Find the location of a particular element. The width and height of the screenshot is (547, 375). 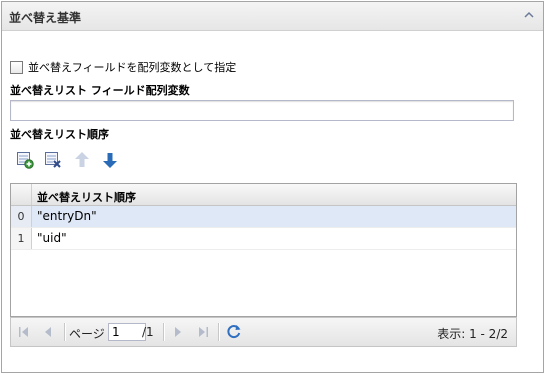

first-page-icon is located at coordinates (23, 332).